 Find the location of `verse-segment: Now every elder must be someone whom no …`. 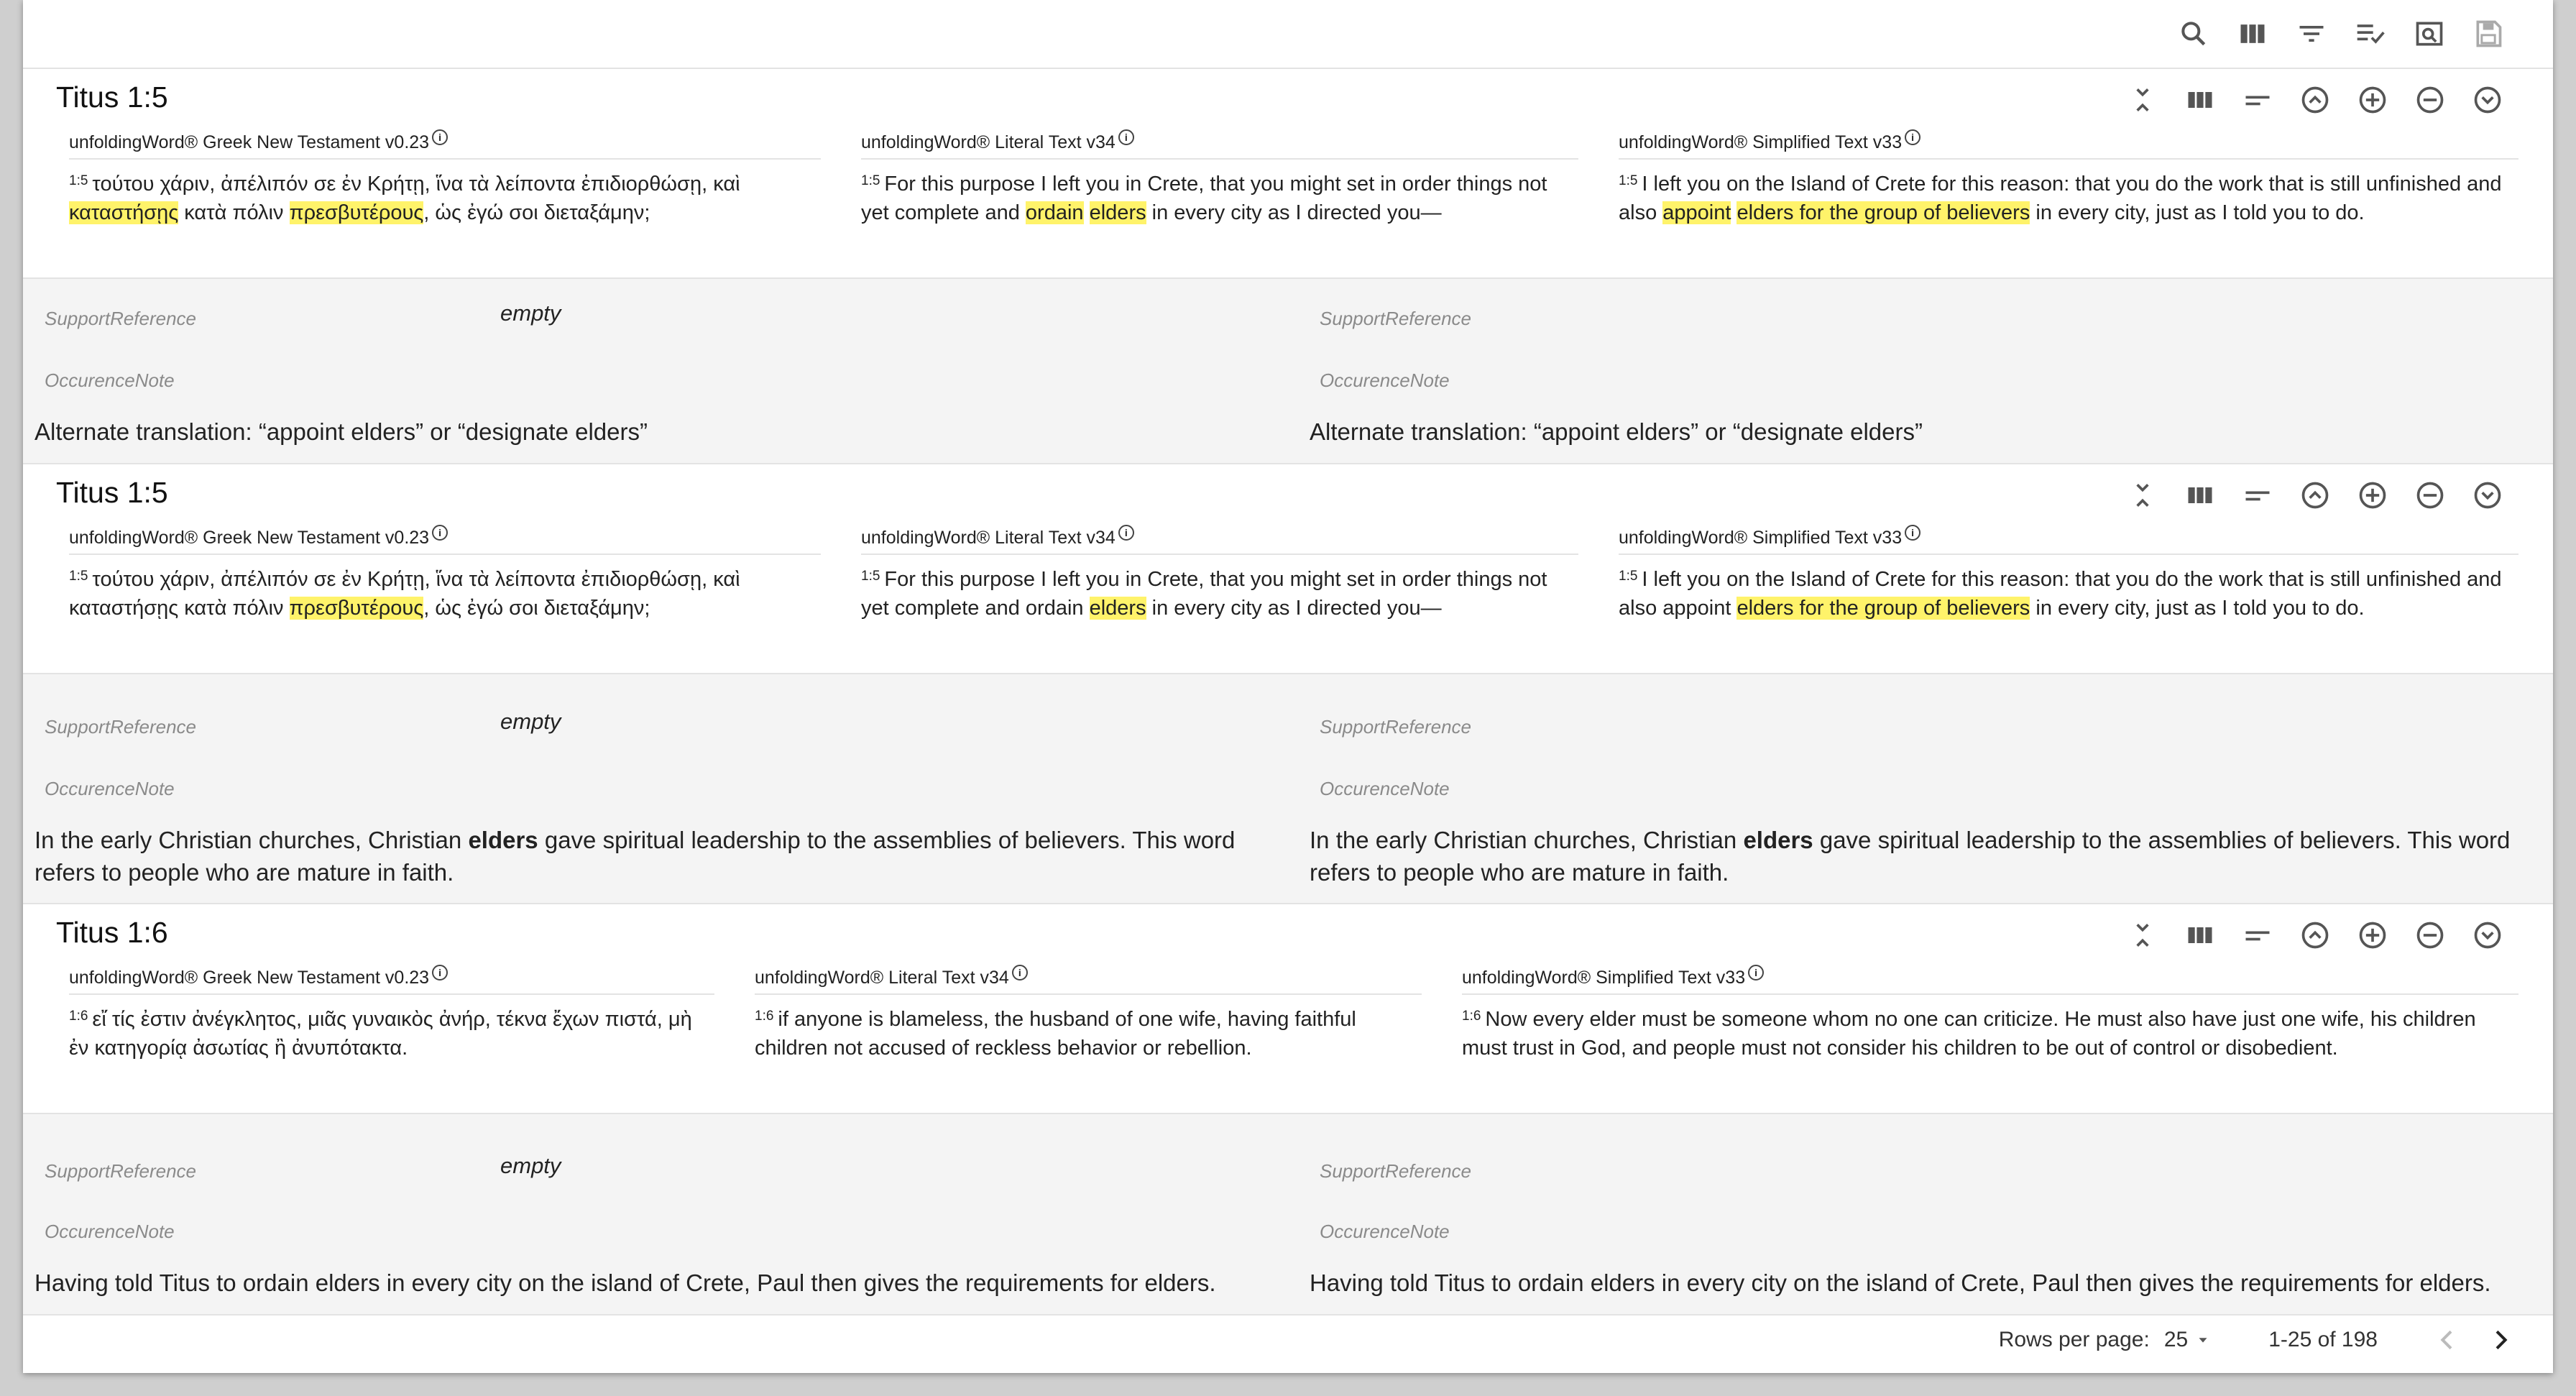

verse-segment: Now every elder must be someone whom no … is located at coordinates (1969, 1034).